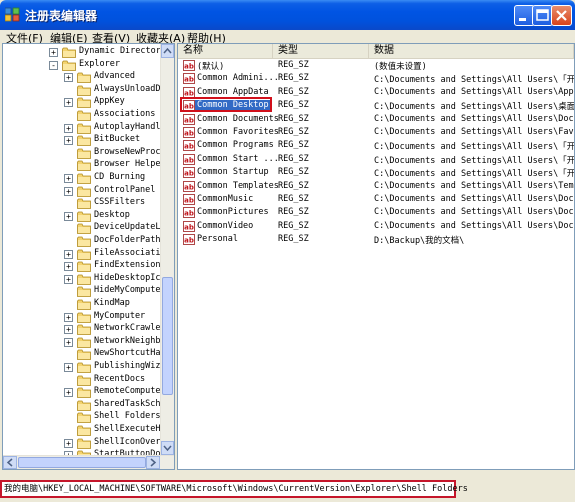  I want to click on tree-item: + MyComputer, so click(80, 317).